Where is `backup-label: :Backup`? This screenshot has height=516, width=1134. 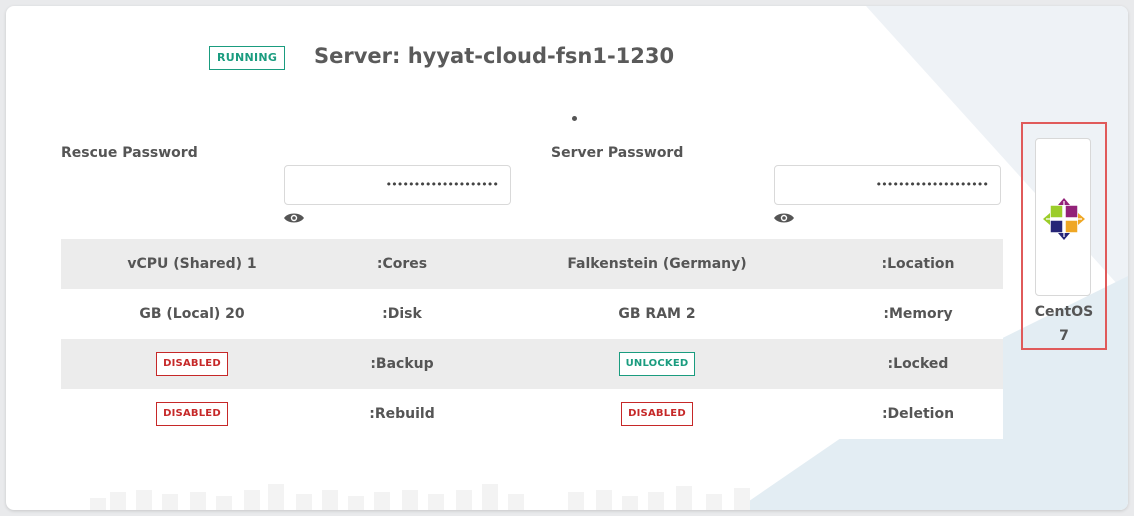
backup-label: :Backup is located at coordinates (402, 364).